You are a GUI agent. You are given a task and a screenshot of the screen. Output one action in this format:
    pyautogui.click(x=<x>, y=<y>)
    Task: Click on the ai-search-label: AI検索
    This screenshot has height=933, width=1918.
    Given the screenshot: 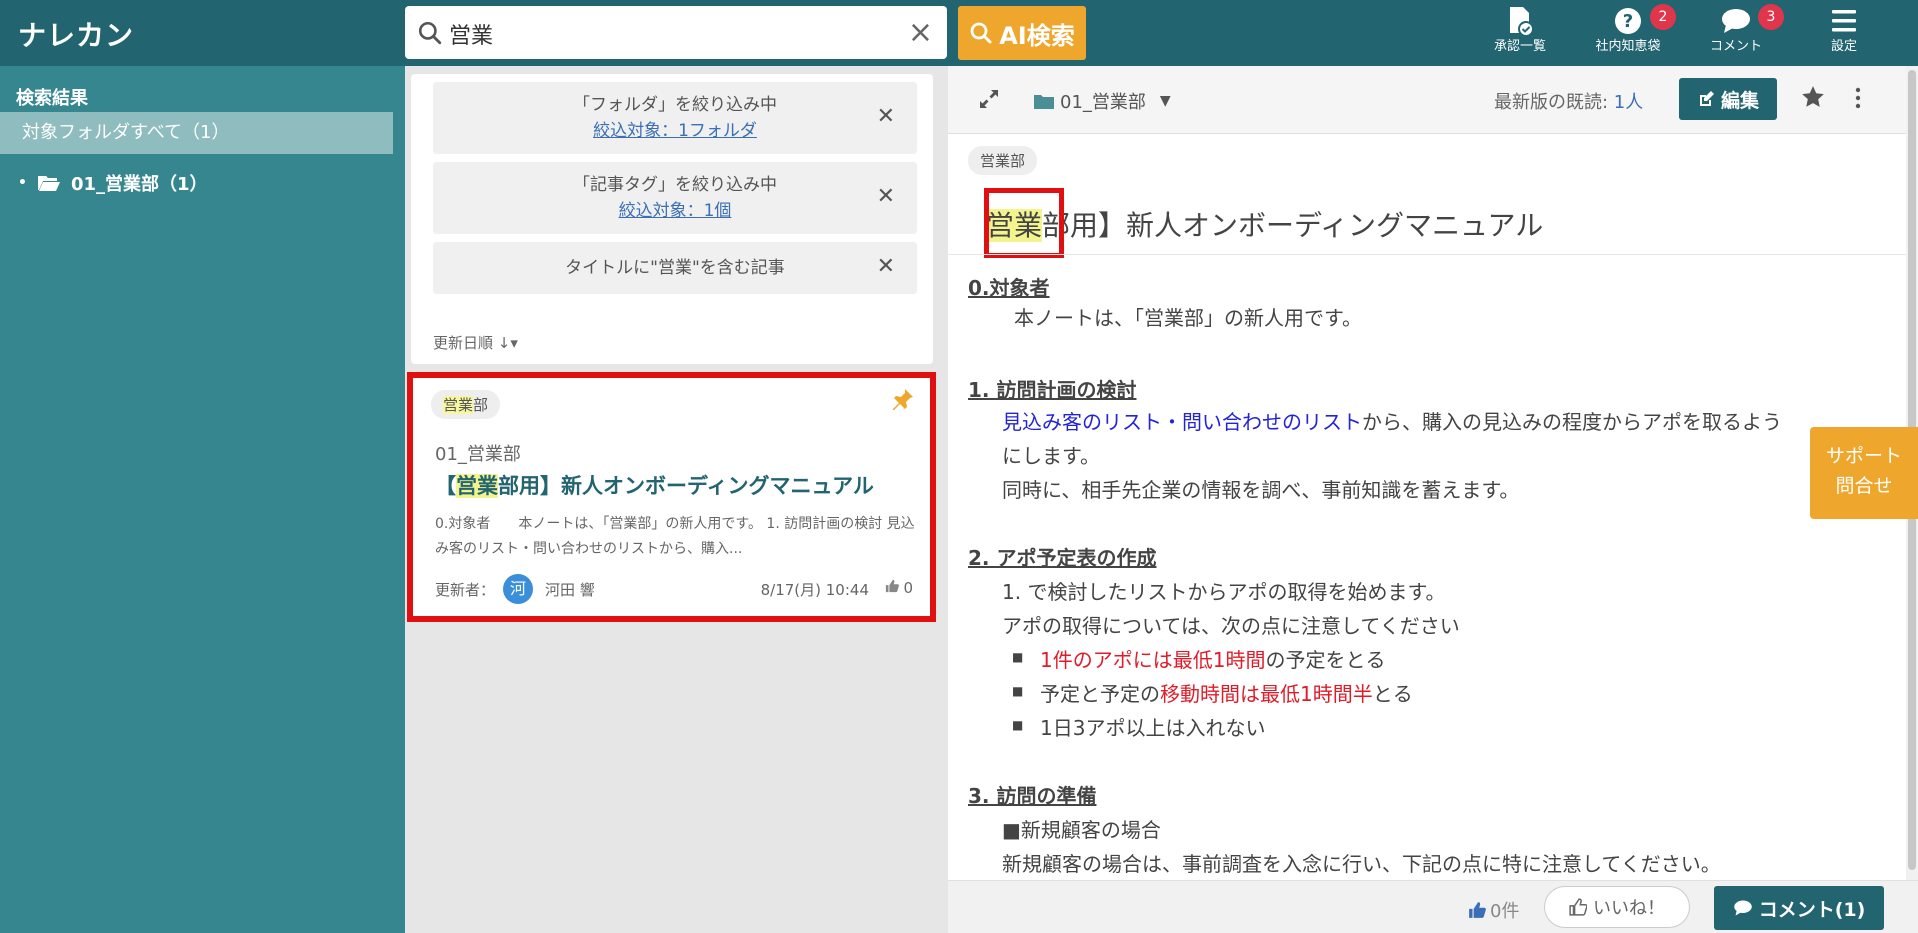 What is the action you would take?
    pyautogui.click(x=1037, y=35)
    